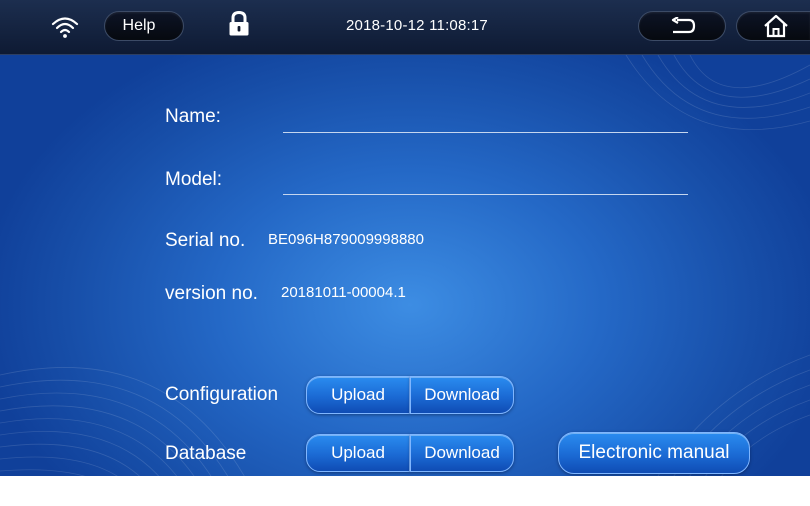  Describe the element at coordinates (222, 394) in the screenshot. I see `configuration-label: Configuration` at that location.